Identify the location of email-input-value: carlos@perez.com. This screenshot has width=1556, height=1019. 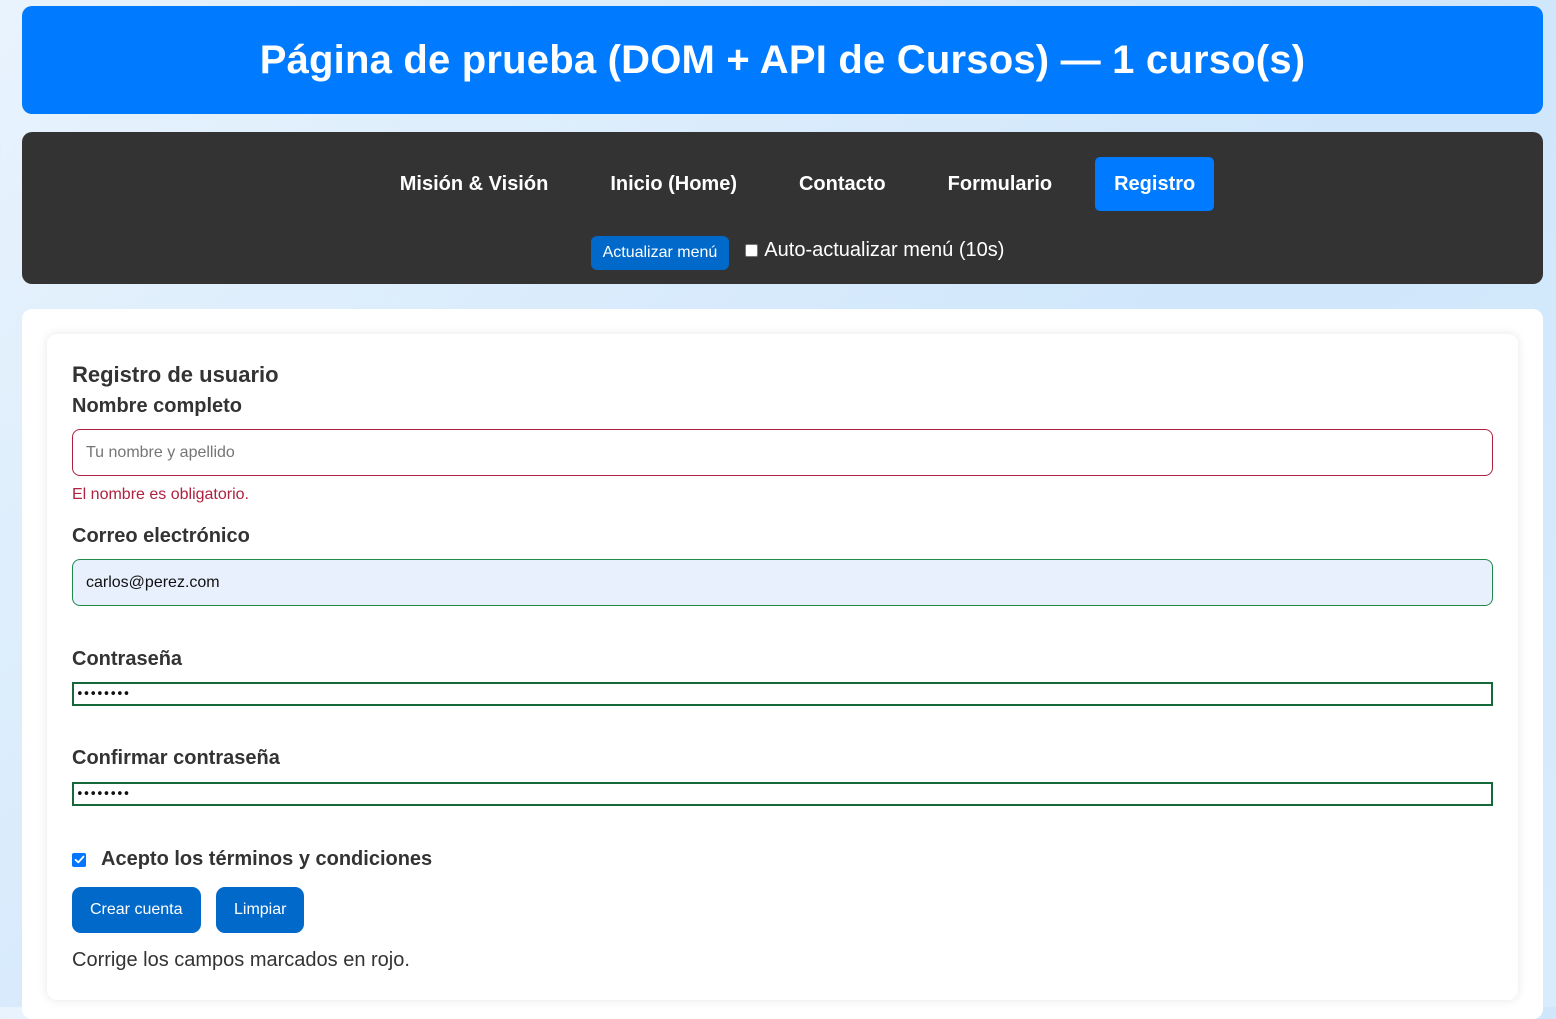
(153, 582).